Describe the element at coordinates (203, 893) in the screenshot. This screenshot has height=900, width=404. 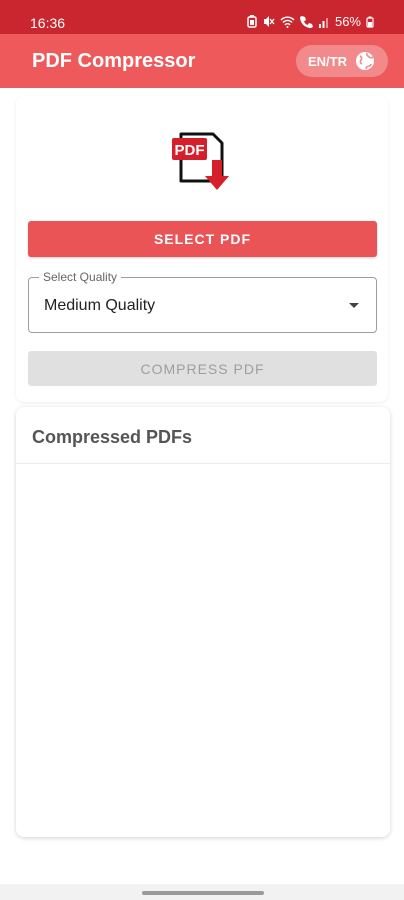
I see `home-indicator` at that location.